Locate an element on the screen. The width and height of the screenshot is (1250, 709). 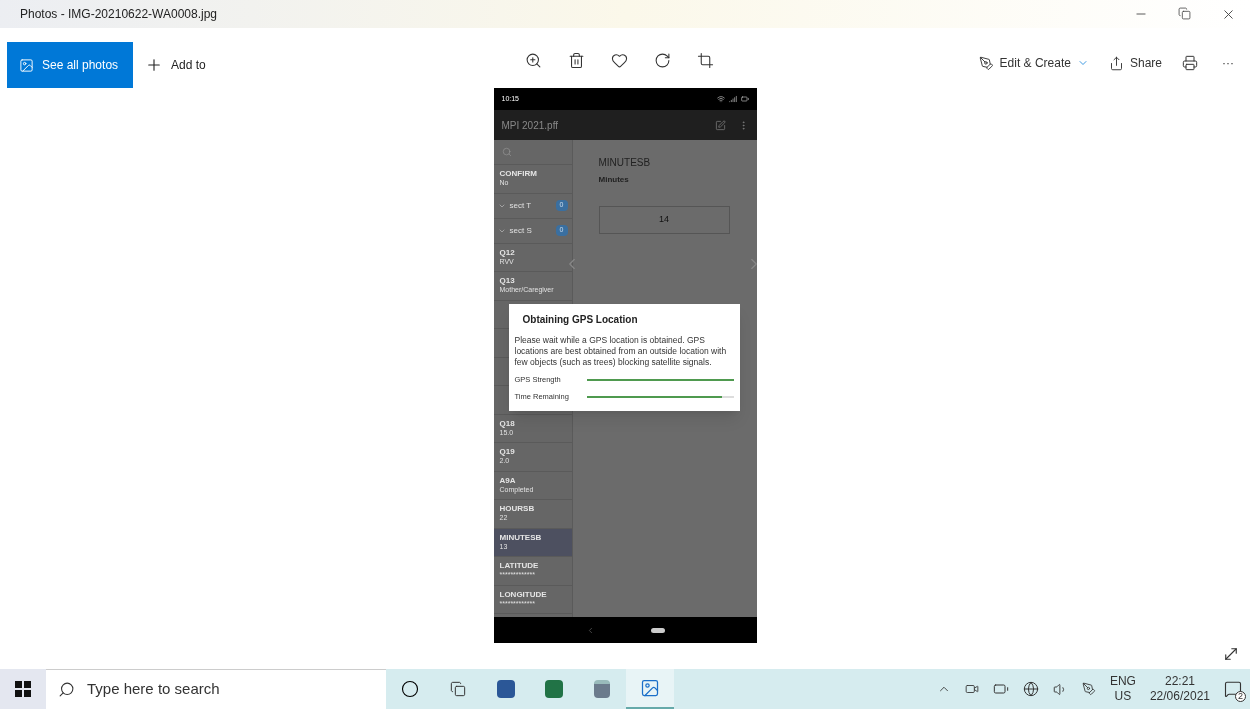
spreadsheet-app-icon is located at coordinates (554, 689).